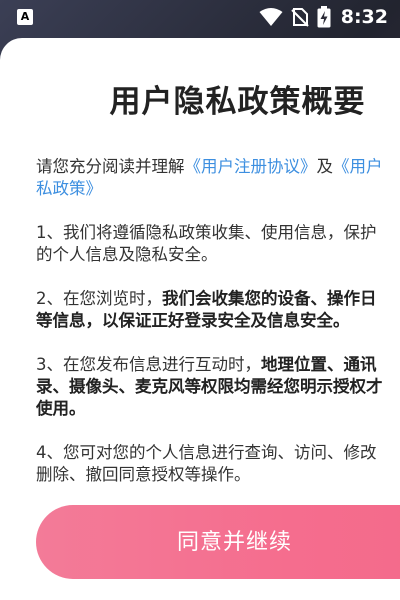  Describe the element at coordinates (143, 474) in the screenshot. I see `item4-line2: 删除、撤回同意授权等操作。` at that location.